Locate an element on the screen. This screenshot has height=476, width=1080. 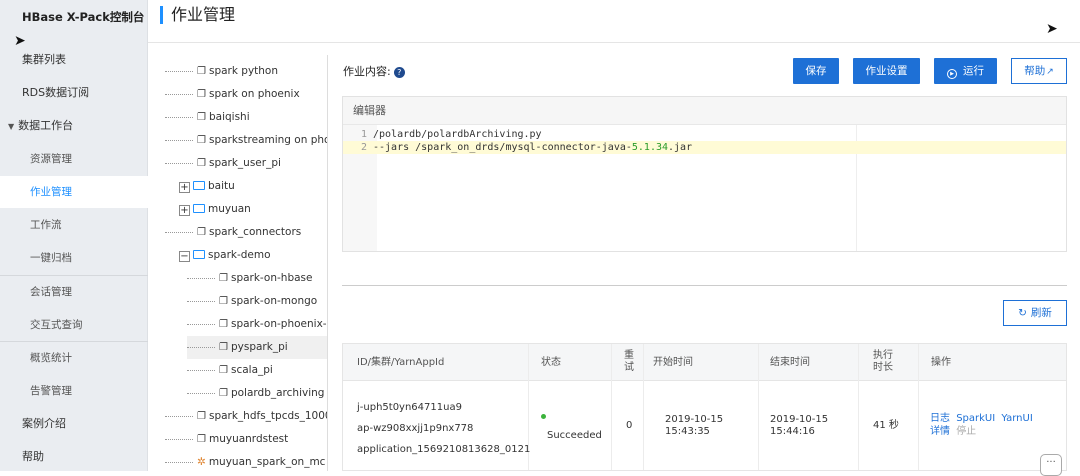
job-content-label: 作业内容:? is located at coordinates (374, 71).